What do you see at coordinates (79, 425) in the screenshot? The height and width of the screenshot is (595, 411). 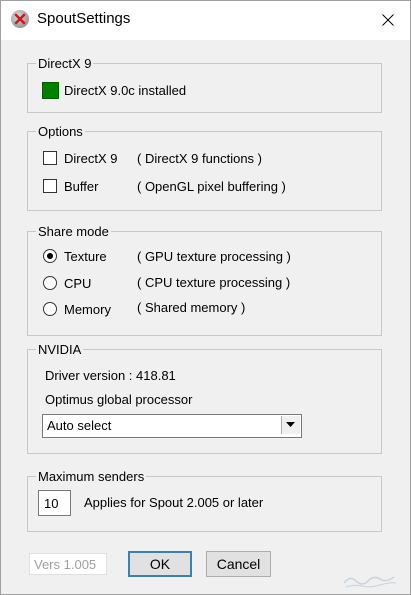 I see `processor-selected-value: Auto select` at bounding box center [79, 425].